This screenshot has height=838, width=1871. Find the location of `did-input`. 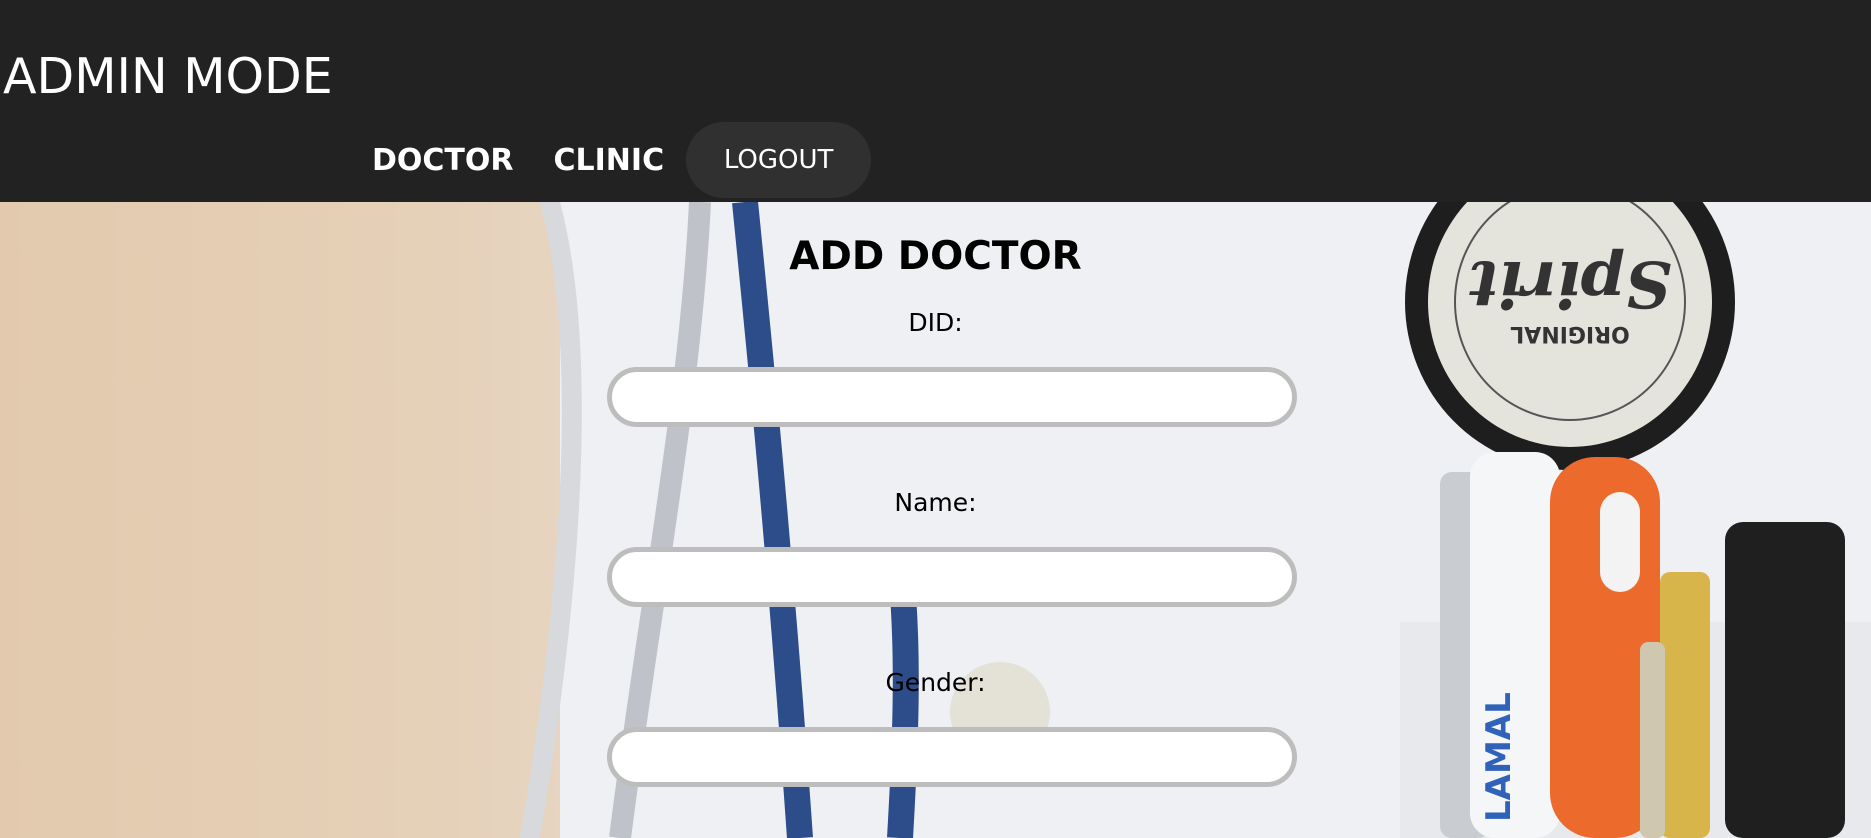

did-input is located at coordinates (952, 397).